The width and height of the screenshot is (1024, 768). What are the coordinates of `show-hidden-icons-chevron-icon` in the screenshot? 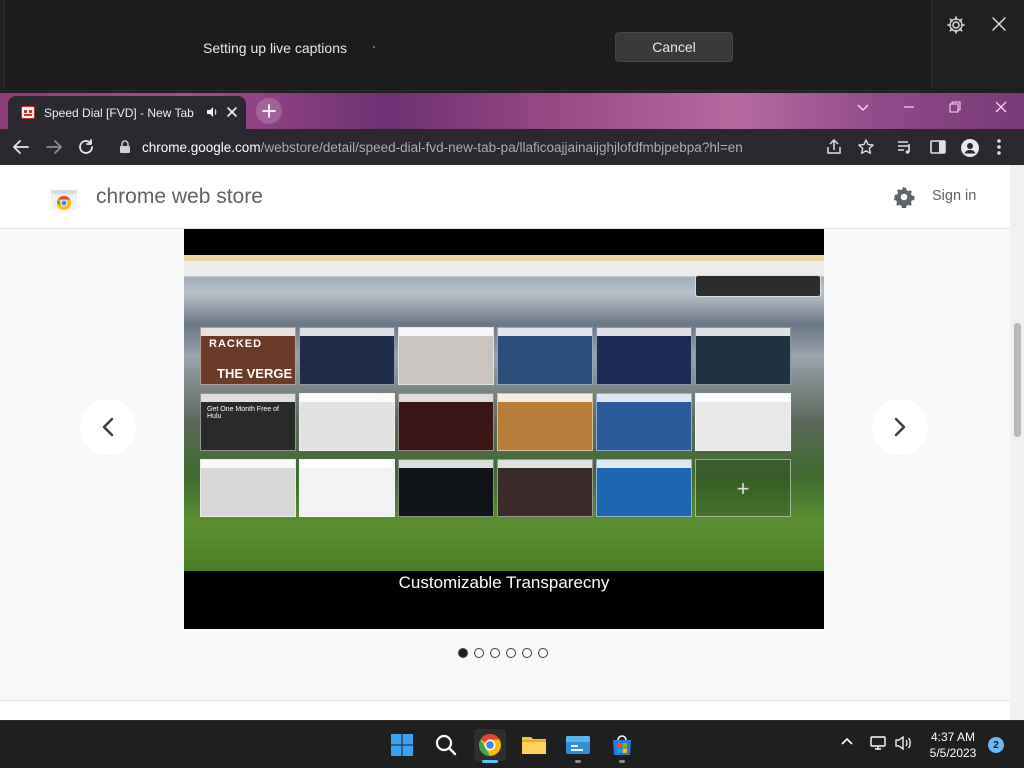 It's located at (847, 742).